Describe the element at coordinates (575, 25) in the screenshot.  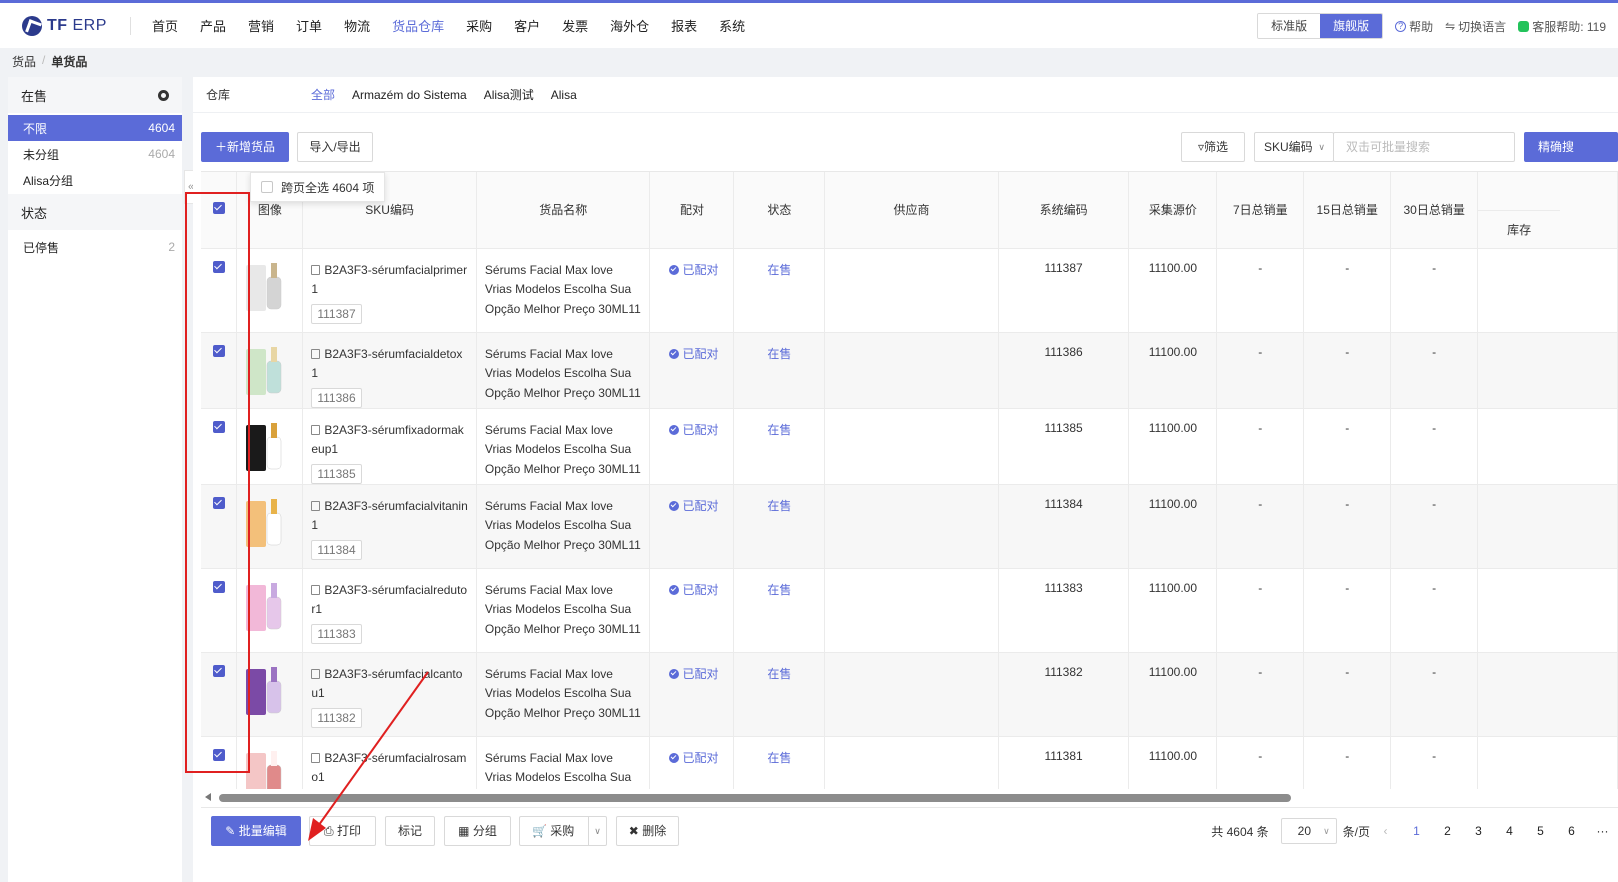
I see `nav-item-invoices: 发票` at that location.